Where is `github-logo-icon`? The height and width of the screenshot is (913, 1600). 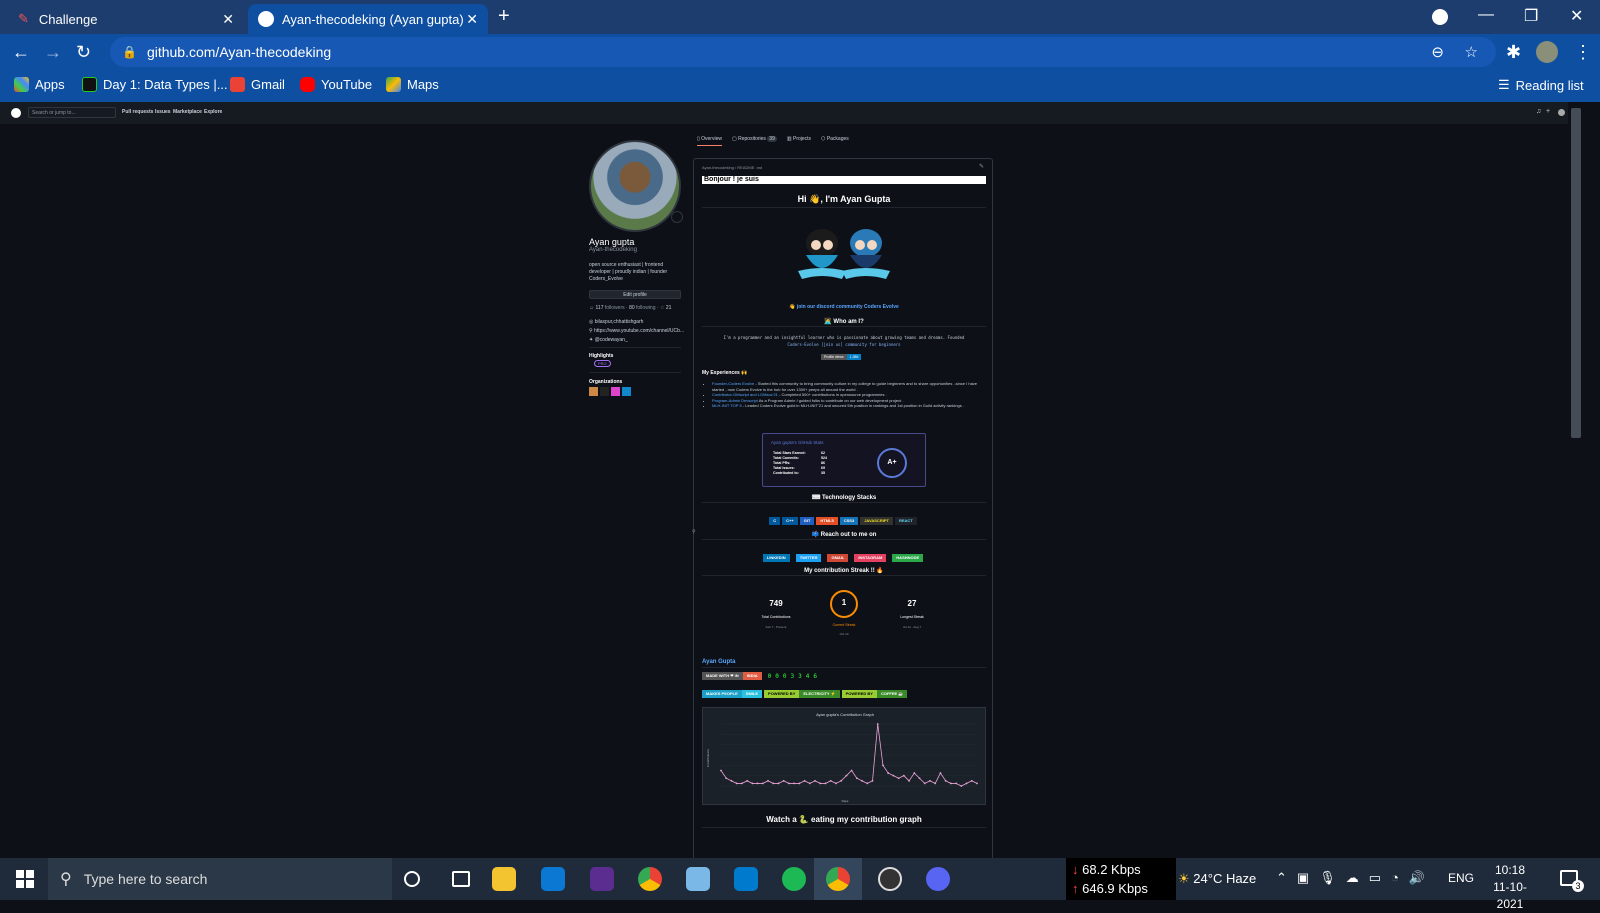 github-logo-icon is located at coordinates (16, 113).